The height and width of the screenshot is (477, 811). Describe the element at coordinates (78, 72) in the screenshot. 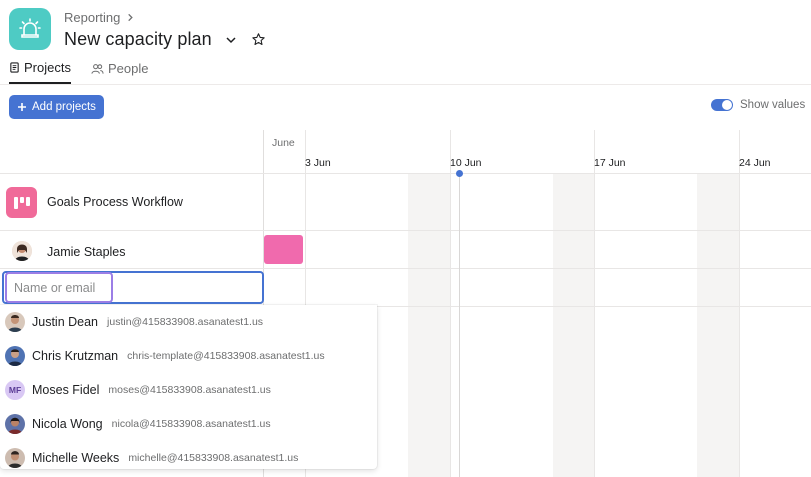

I see `view-tabs: Projects People` at that location.